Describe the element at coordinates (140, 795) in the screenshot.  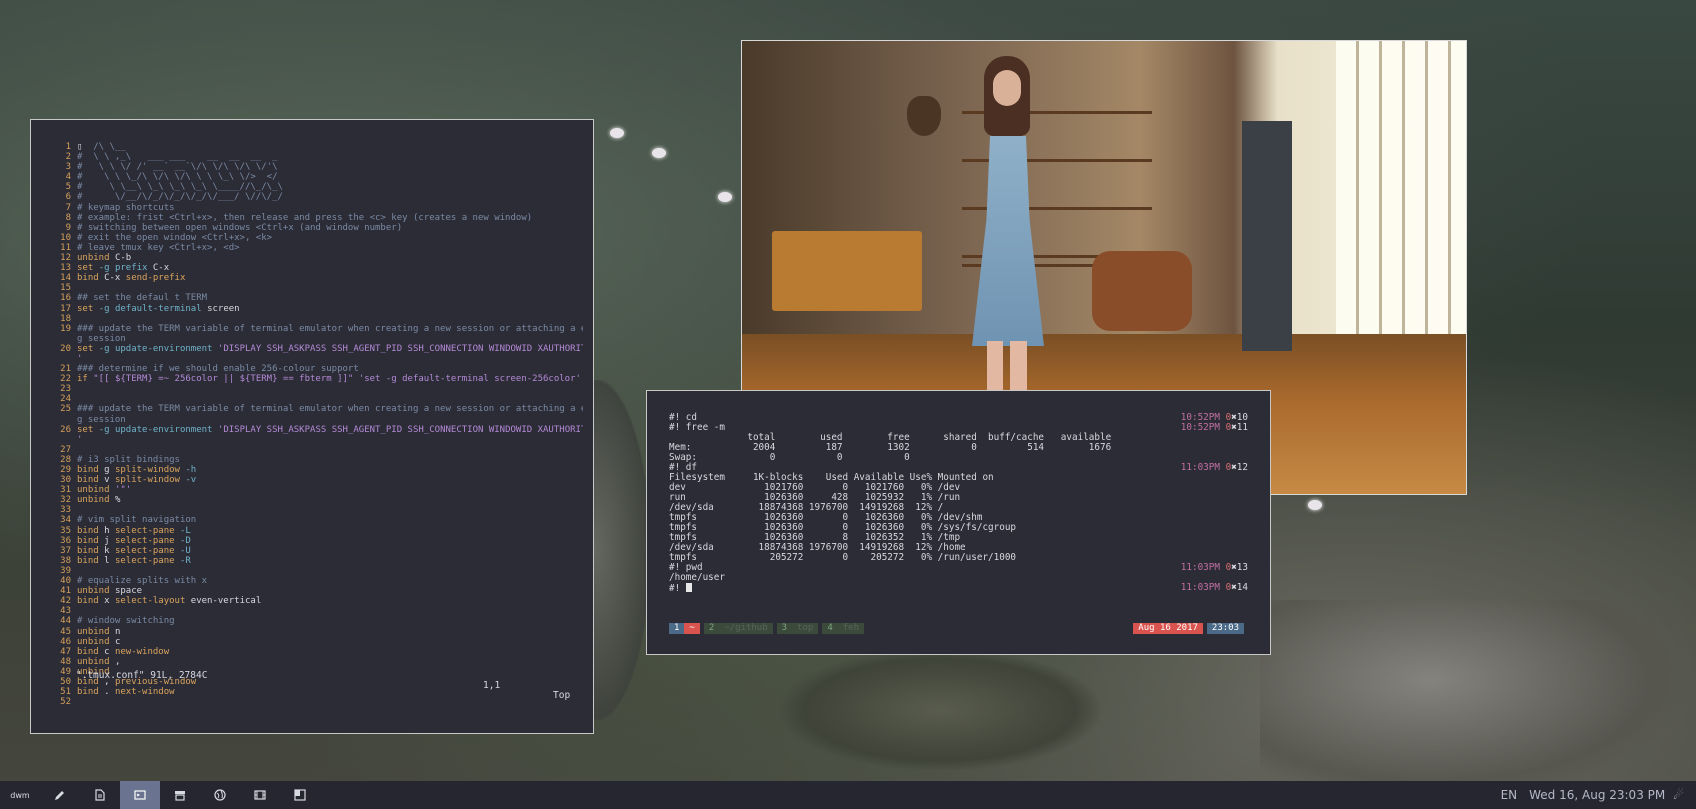
I see `terminal-icon` at that location.